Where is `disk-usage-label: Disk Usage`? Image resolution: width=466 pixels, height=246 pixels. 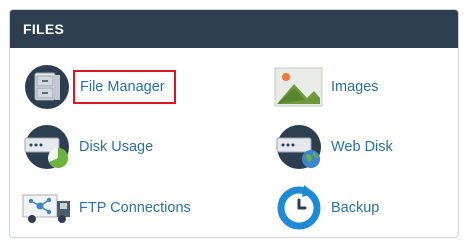 disk-usage-label: Disk Usage is located at coordinates (116, 147).